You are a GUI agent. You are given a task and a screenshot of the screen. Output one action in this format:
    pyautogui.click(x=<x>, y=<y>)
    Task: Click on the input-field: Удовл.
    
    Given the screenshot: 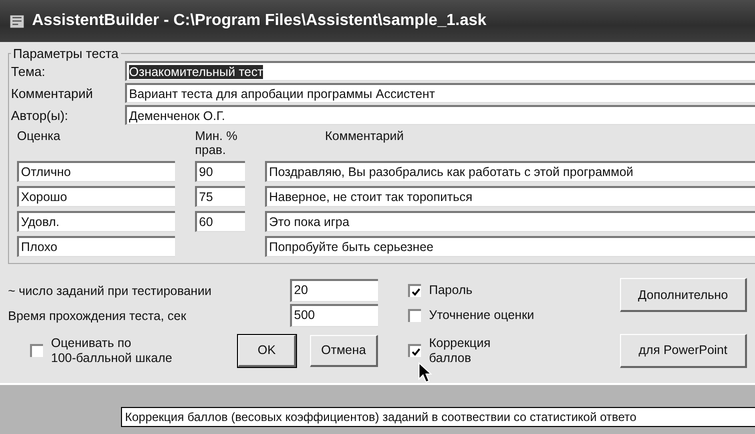 What is the action you would take?
    pyautogui.click(x=96, y=221)
    